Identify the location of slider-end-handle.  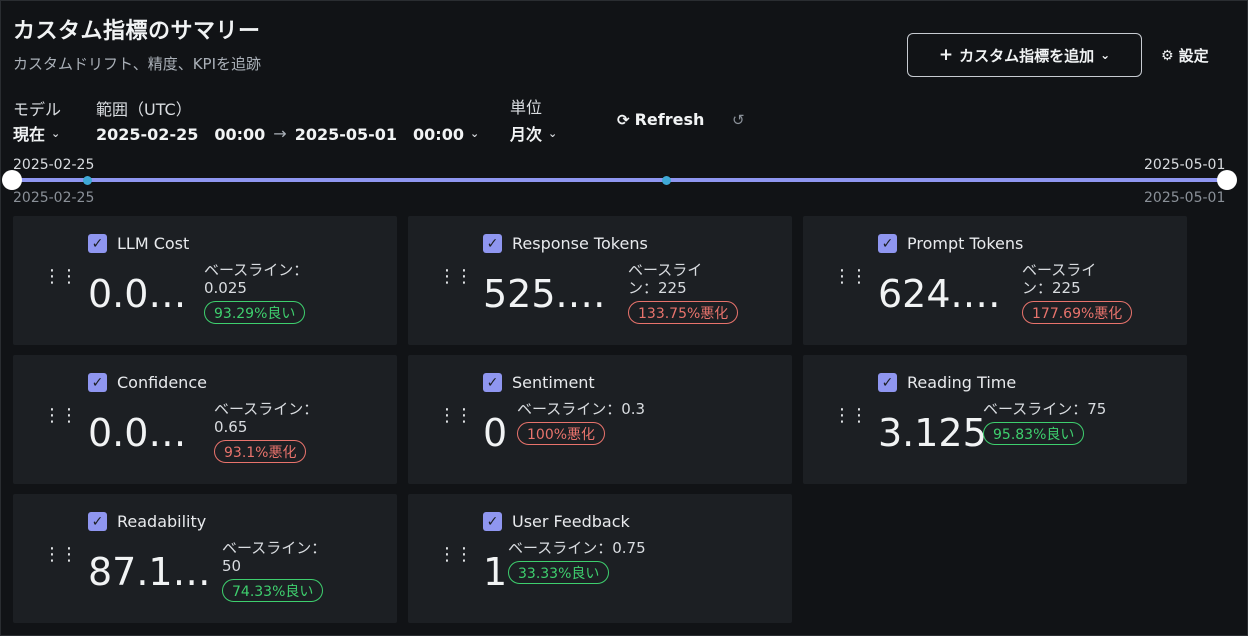
(1227, 180).